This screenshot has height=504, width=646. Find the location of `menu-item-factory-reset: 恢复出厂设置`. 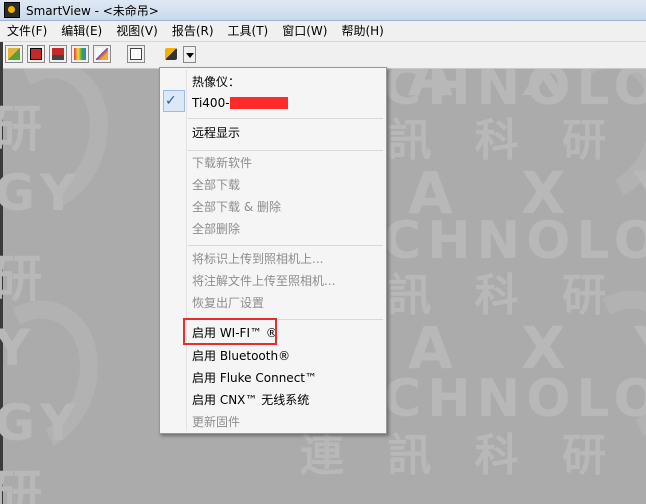

menu-item-factory-reset: 恢复出厂设置 is located at coordinates (228, 303).